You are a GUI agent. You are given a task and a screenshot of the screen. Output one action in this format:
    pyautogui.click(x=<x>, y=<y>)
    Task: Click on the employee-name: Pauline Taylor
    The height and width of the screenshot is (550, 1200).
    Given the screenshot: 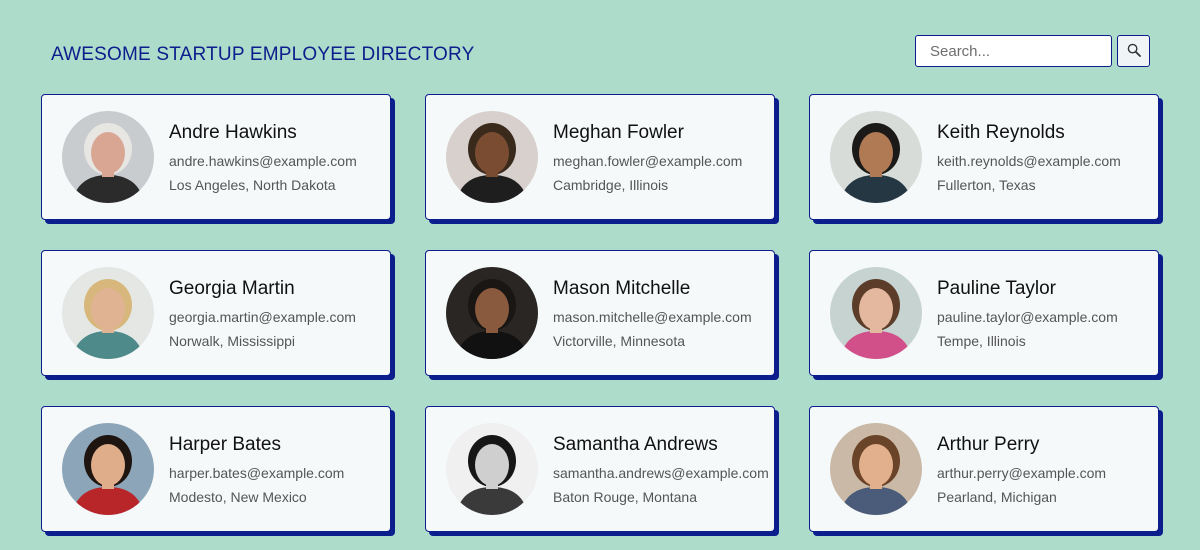 What is the action you would take?
    pyautogui.click(x=997, y=288)
    